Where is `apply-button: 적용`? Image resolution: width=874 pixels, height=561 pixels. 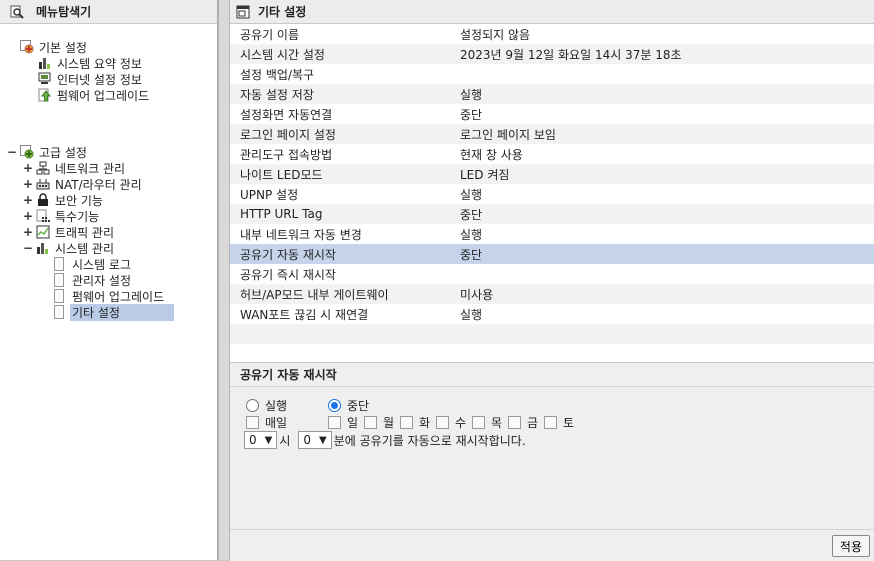
apply-button: 적용 is located at coordinates (850, 546).